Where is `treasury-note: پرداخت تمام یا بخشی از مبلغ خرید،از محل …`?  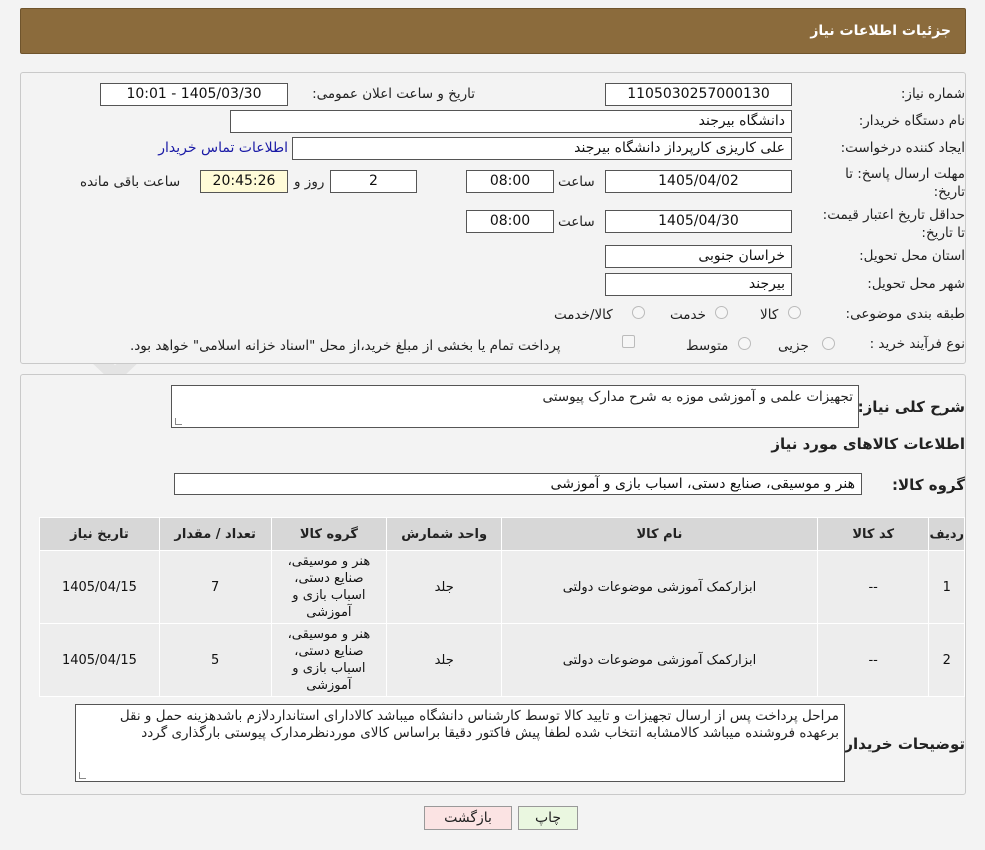
treasury-note: پرداخت تمام یا بخشی از مبلغ خرید،از محل … is located at coordinates (345, 346).